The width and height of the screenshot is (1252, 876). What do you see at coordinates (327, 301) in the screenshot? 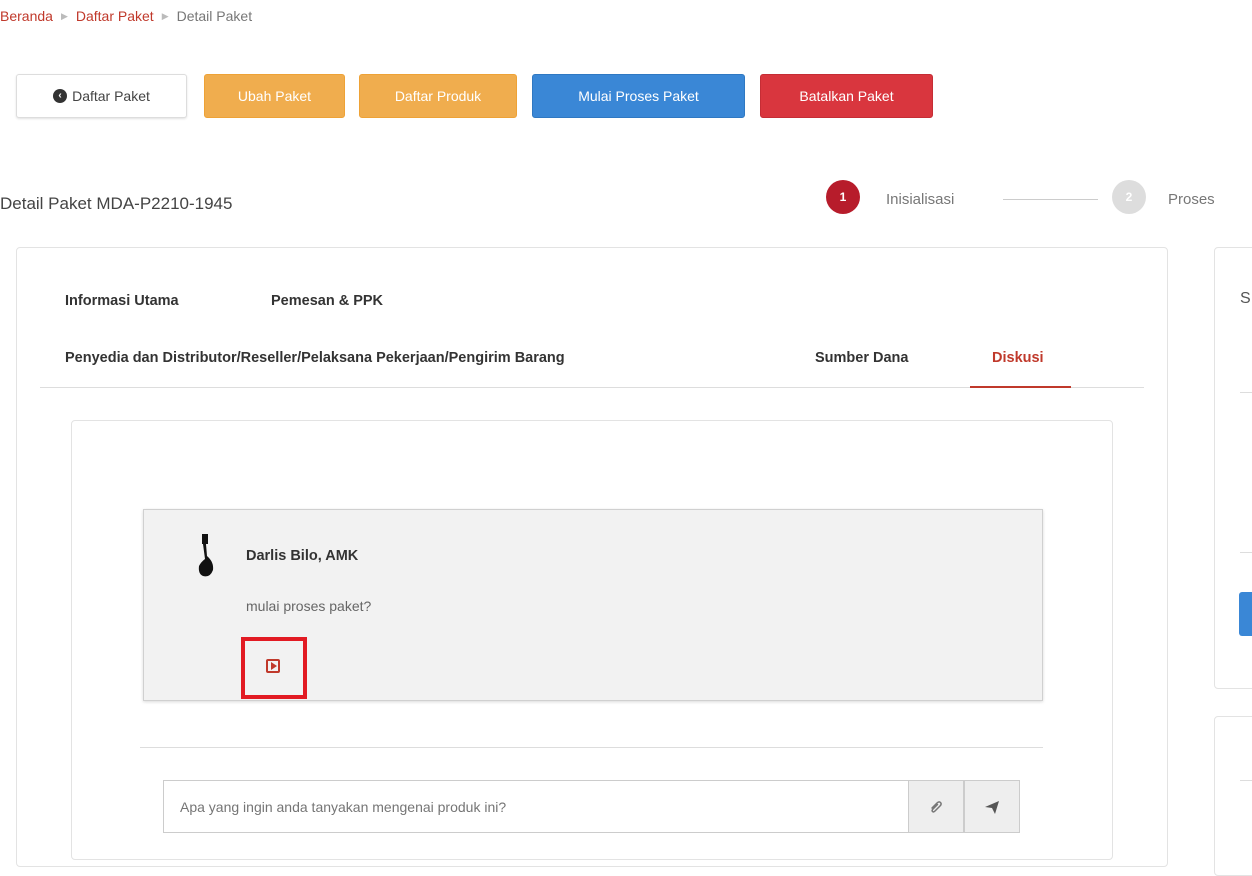
I see `tab-pemesan-ppk: Pemesan & PPK` at bounding box center [327, 301].